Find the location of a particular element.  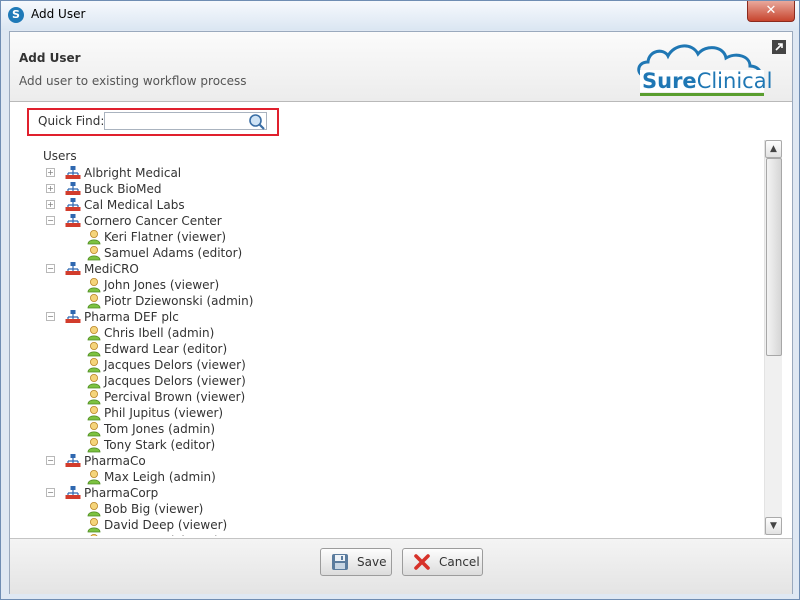

close-button: ✕ is located at coordinates (771, 11).